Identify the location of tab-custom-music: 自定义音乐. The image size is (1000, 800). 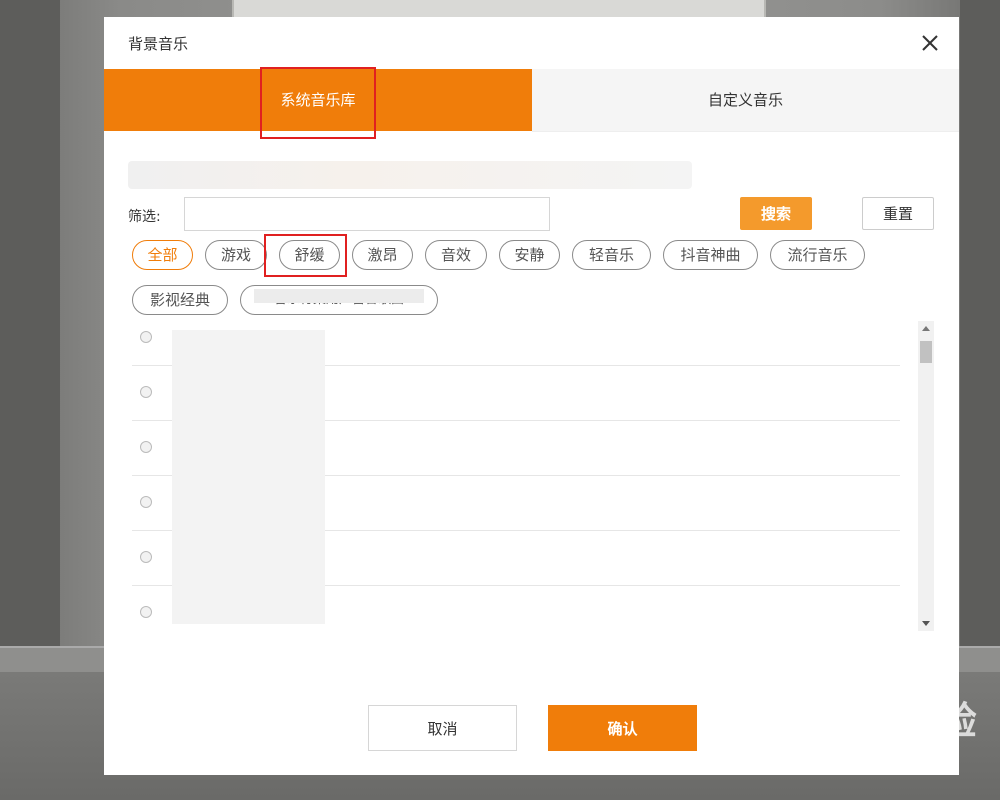
(745, 100).